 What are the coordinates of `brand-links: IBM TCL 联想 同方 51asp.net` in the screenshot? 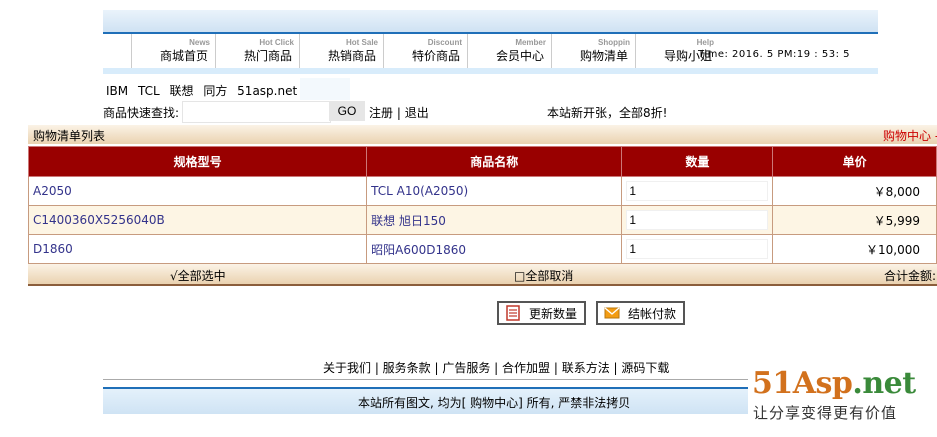 It's located at (204, 90).